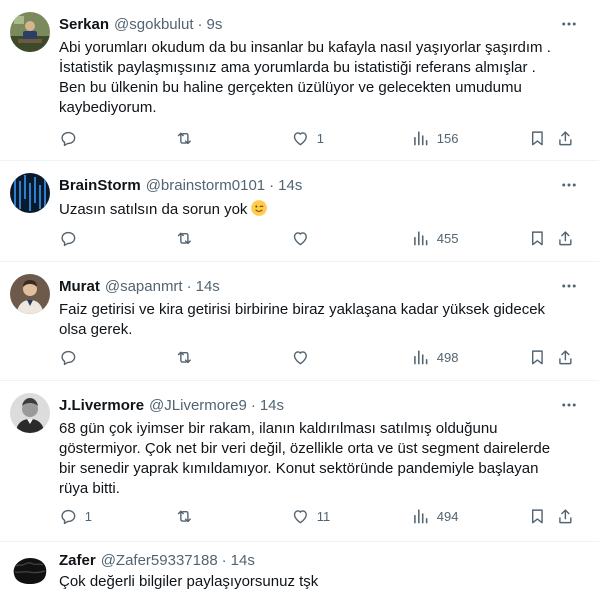  What do you see at coordinates (320, 138) in the screenshot?
I see `like-count: 1` at bounding box center [320, 138].